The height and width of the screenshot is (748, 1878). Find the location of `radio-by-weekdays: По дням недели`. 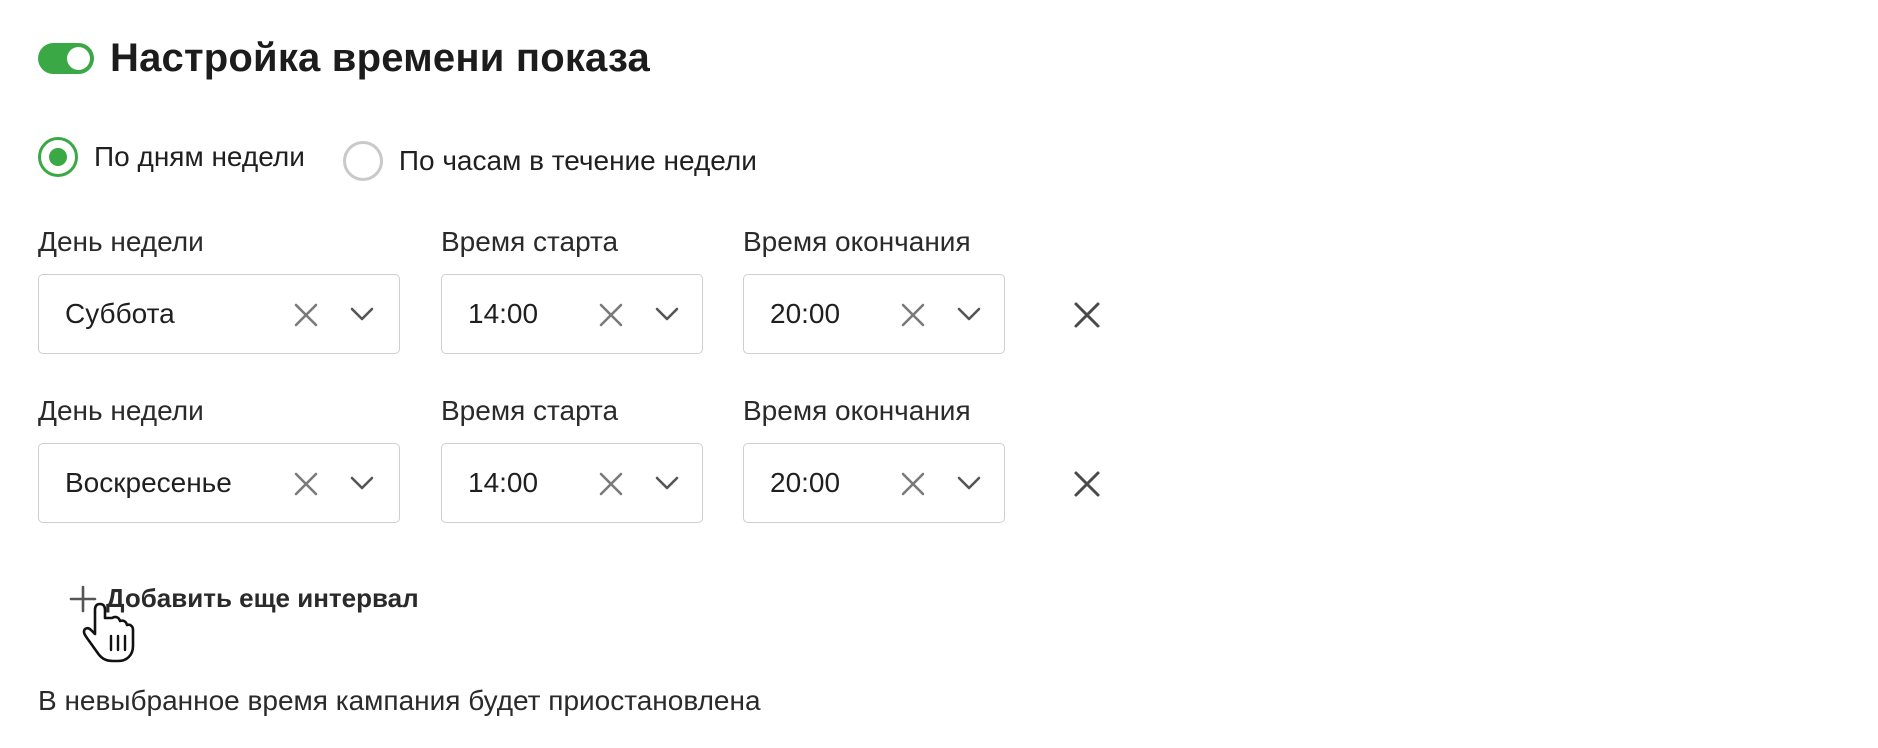

radio-by-weekdays: По дням недели is located at coordinates (171, 157).